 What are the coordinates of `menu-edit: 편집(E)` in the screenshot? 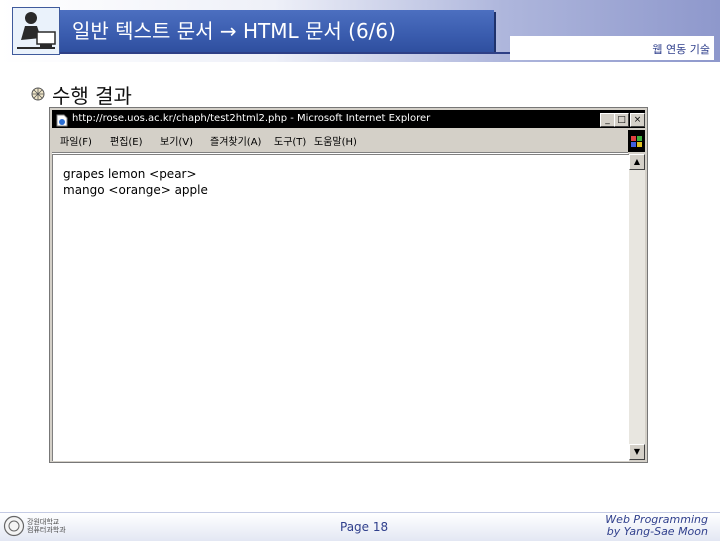 It's located at (126, 140).